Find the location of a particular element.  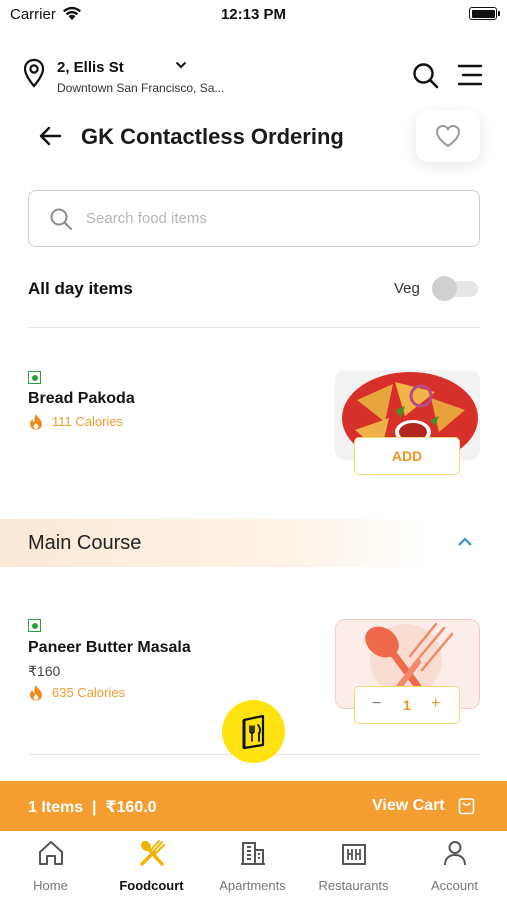

add-button: ADD is located at coordinates (407, 456).